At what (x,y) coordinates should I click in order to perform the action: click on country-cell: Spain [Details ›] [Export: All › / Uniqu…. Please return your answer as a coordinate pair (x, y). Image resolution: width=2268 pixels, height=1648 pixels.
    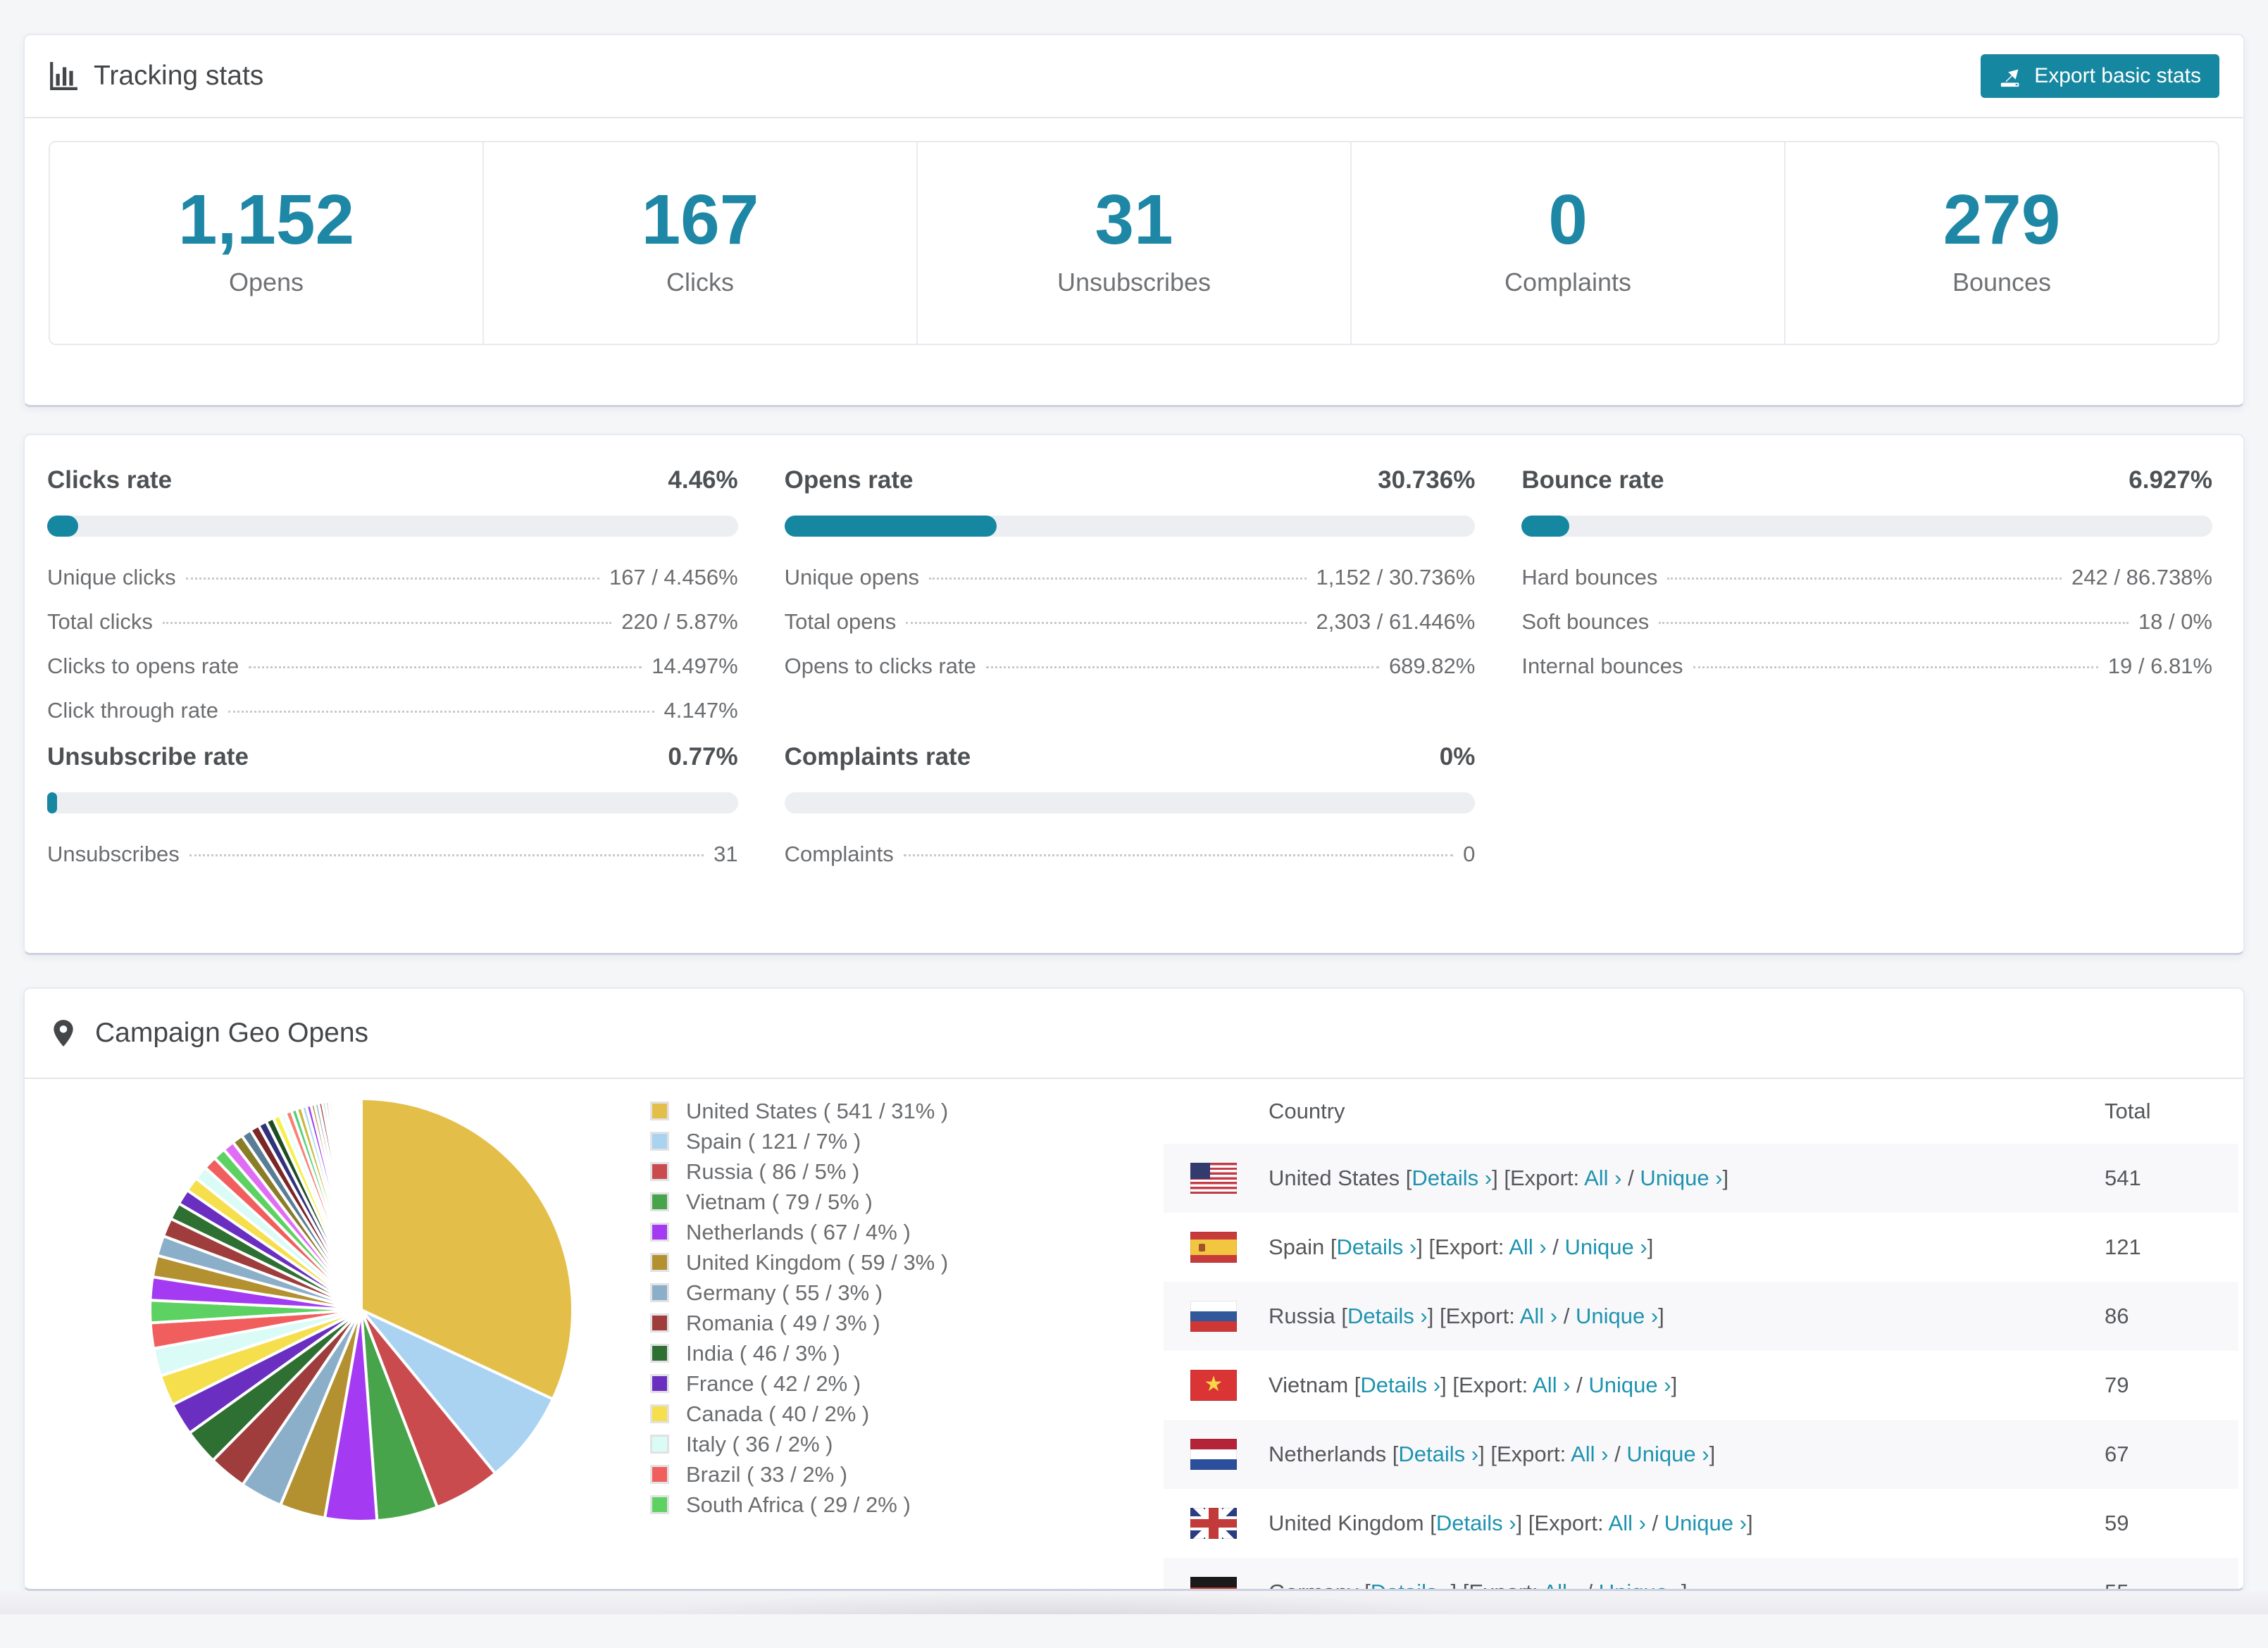
    Looking at the image, I should click on (1647, 1247).